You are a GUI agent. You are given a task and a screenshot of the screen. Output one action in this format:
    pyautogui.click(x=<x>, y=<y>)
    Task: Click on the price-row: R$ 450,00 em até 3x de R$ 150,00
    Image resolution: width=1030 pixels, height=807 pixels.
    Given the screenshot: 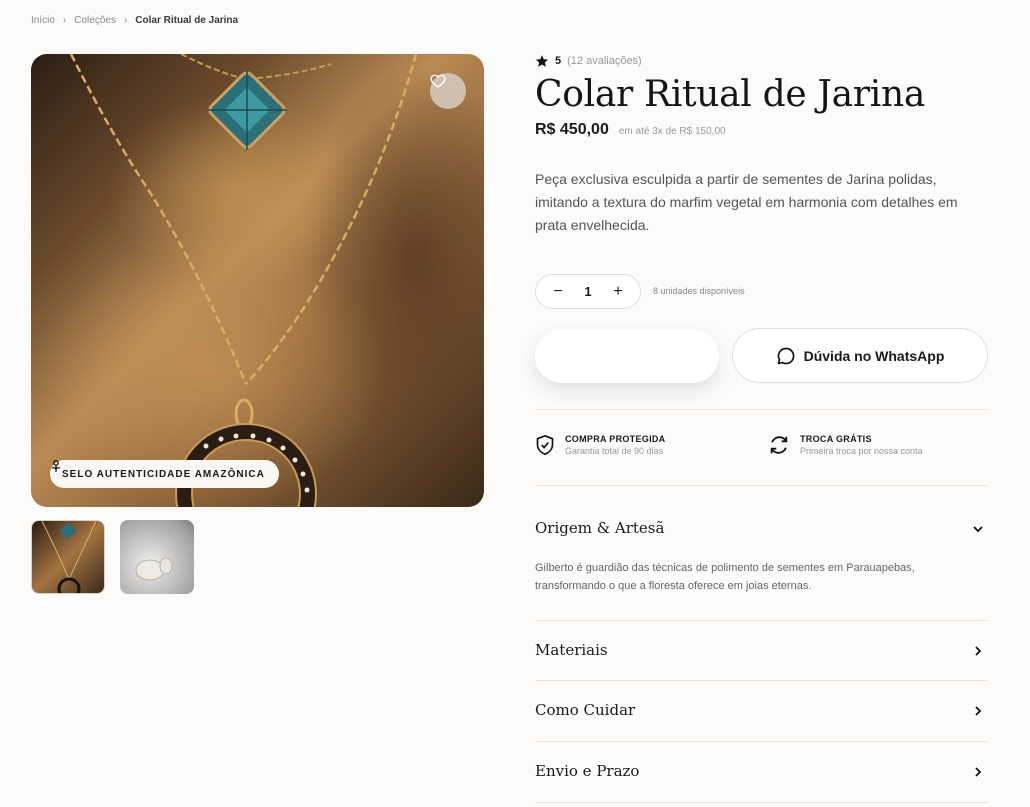 What is the action you would take?
    pyautogui.click(x=630, y=130)
    